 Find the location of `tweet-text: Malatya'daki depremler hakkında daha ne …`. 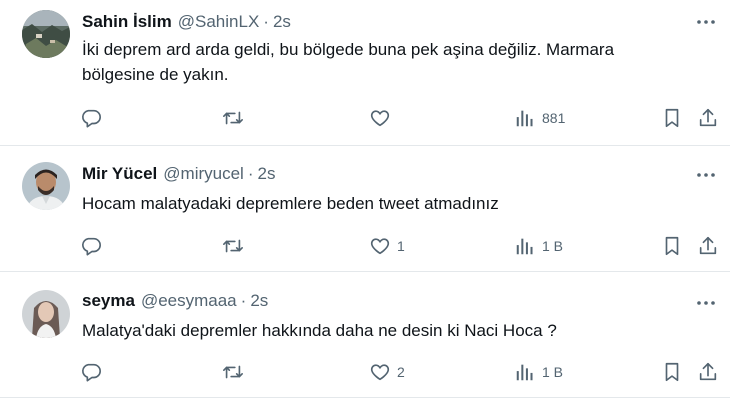

tweet-text: Malatya'daki depremler hakkında daha ne … is located at coordinates (319, 330).